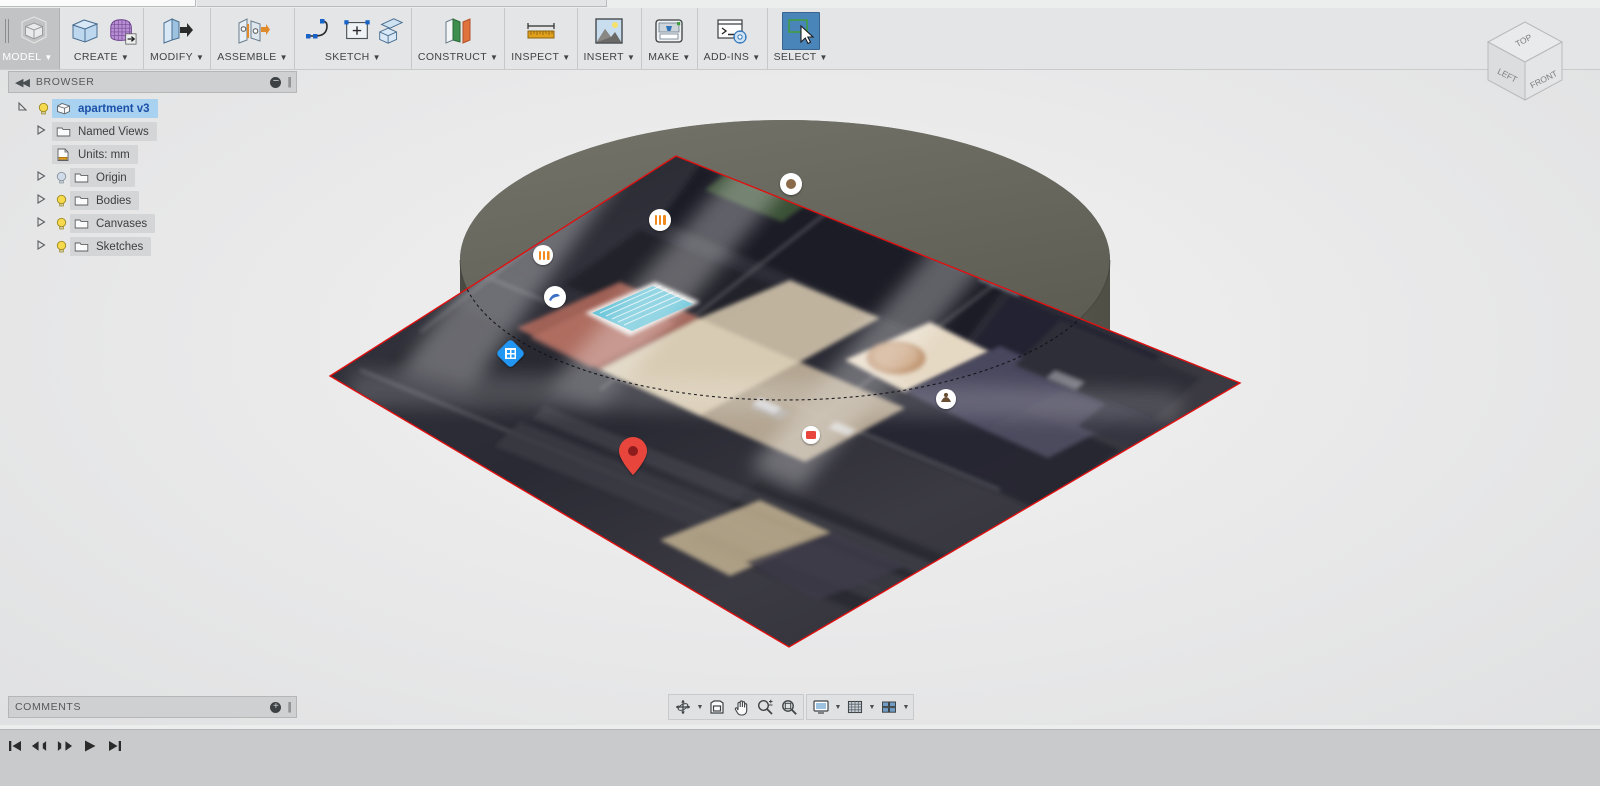 This screenshot has width=1600, height=786. Describe the element at coordinates (458, 31) in the screenshot. I see `construct-plane-icon` at that location.